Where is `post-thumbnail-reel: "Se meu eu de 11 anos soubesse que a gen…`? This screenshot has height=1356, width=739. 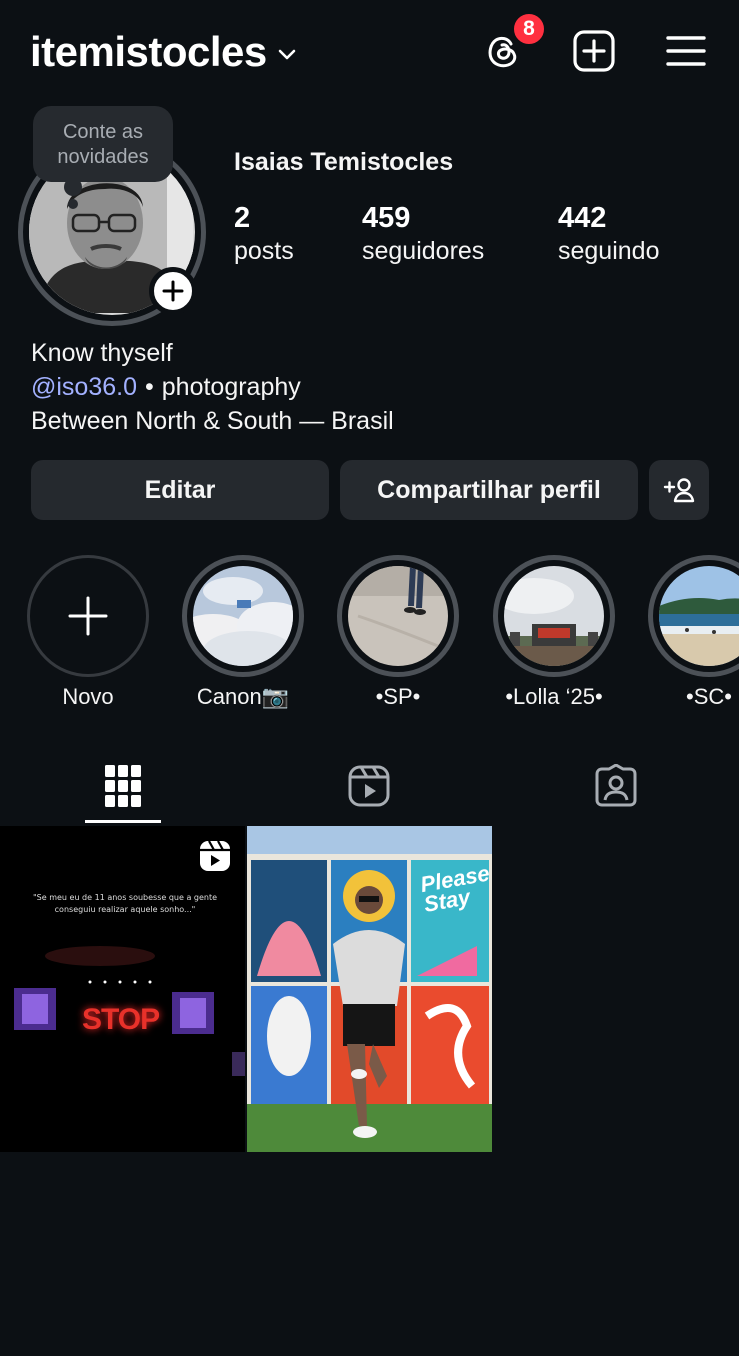
post-thumbnail-reel: "Se meu eu de 11 anos soubesse que a gen… is located at coordinates (122, 989).